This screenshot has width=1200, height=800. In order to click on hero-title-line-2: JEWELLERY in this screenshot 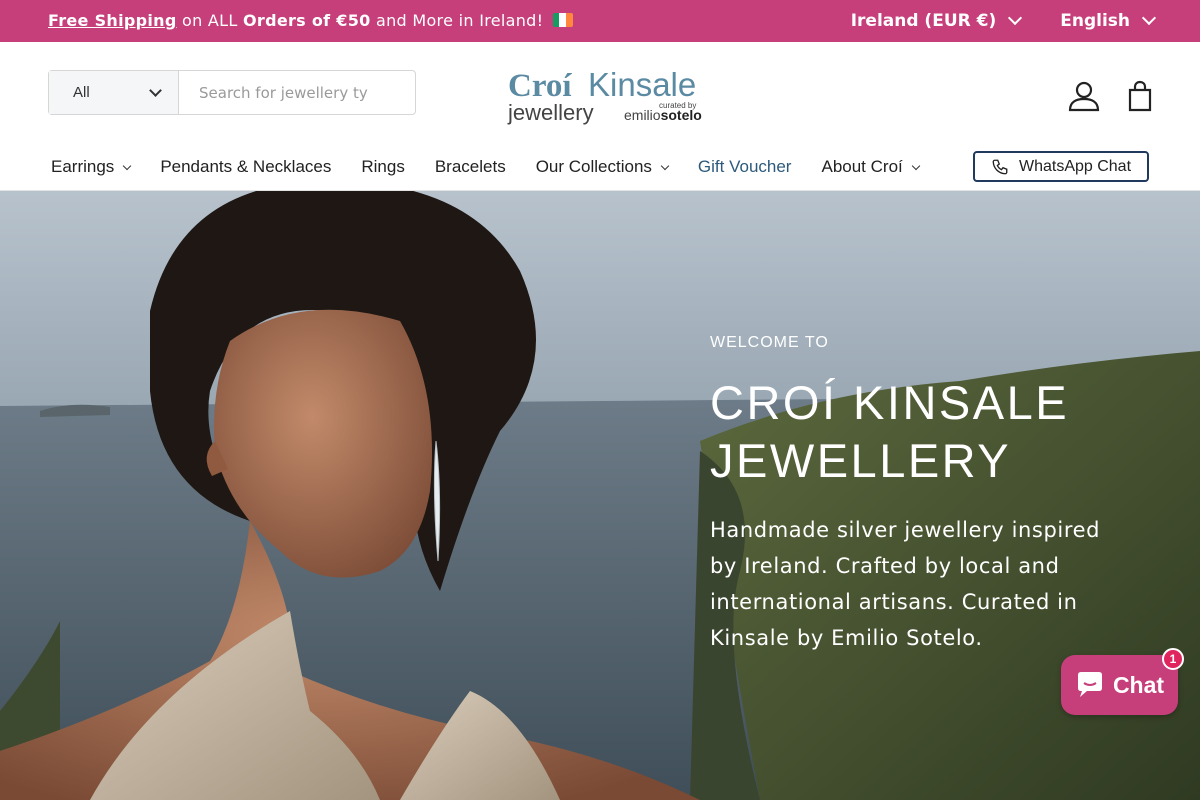, I will do `click(861, 460)`.